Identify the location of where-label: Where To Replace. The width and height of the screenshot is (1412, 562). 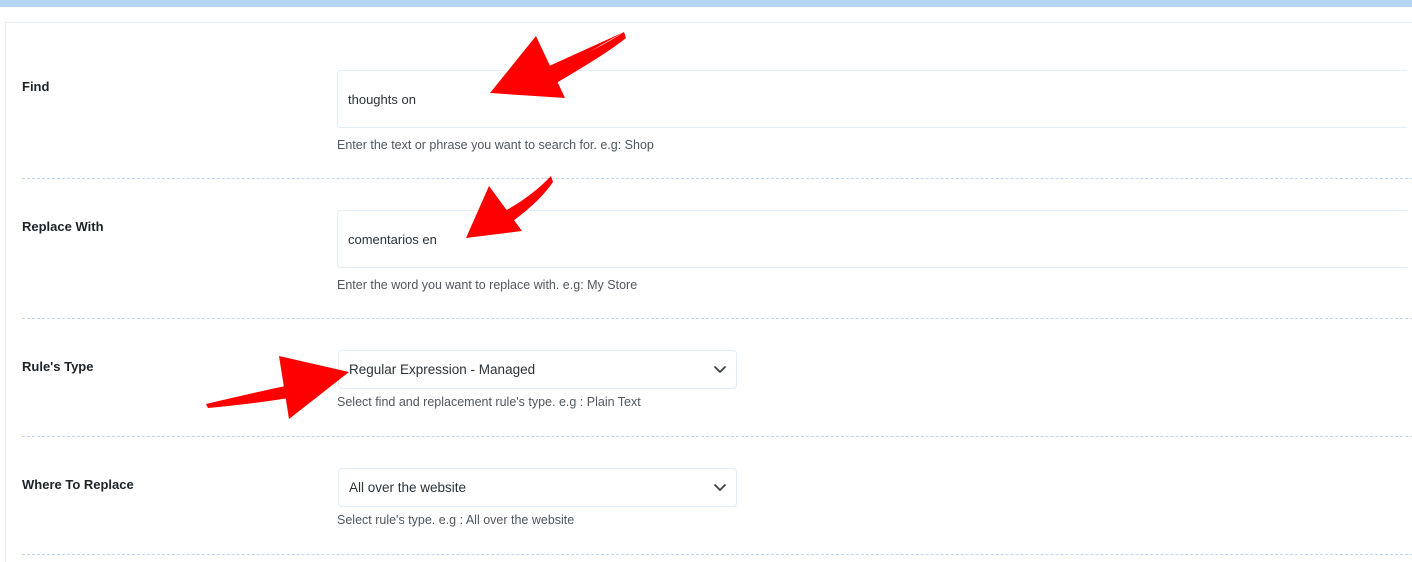
(78, 484).